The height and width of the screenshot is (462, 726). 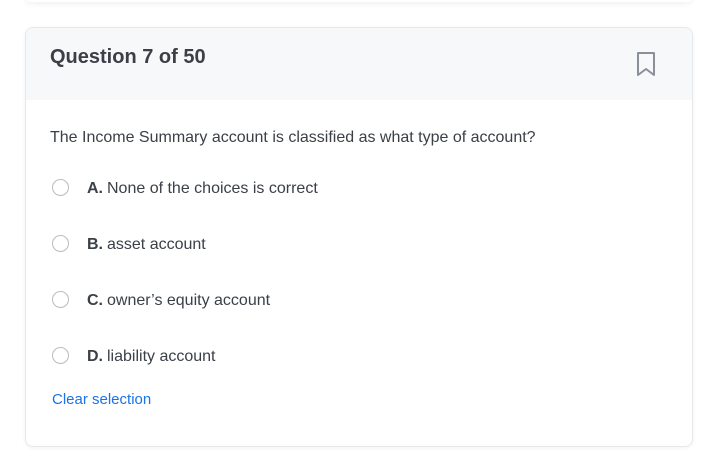 I want to click on option-c: C. owner’s equity account, so click(x=252, y=301).